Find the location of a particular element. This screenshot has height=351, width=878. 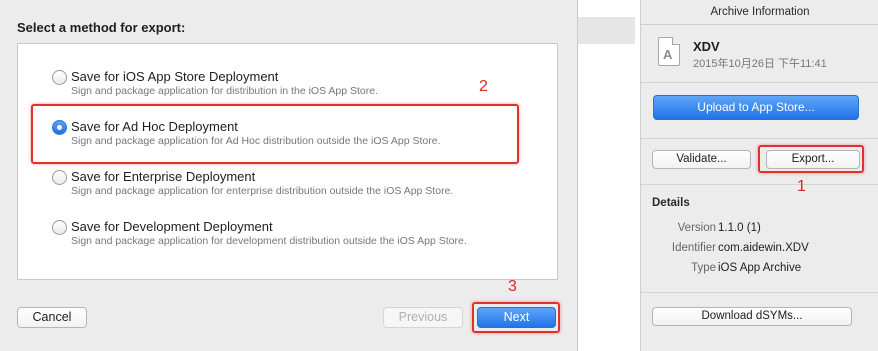

highlight-ad-hoc-option is located at coordinates (275, 134).